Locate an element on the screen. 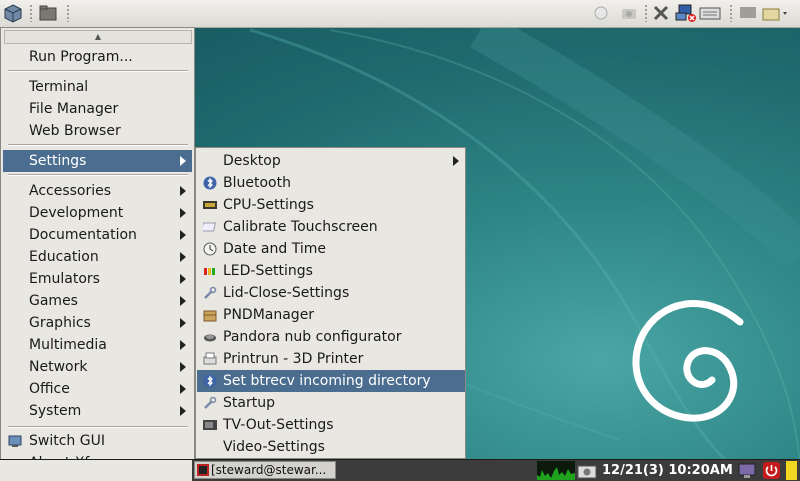  power-button is located at coordinates (773, 470).